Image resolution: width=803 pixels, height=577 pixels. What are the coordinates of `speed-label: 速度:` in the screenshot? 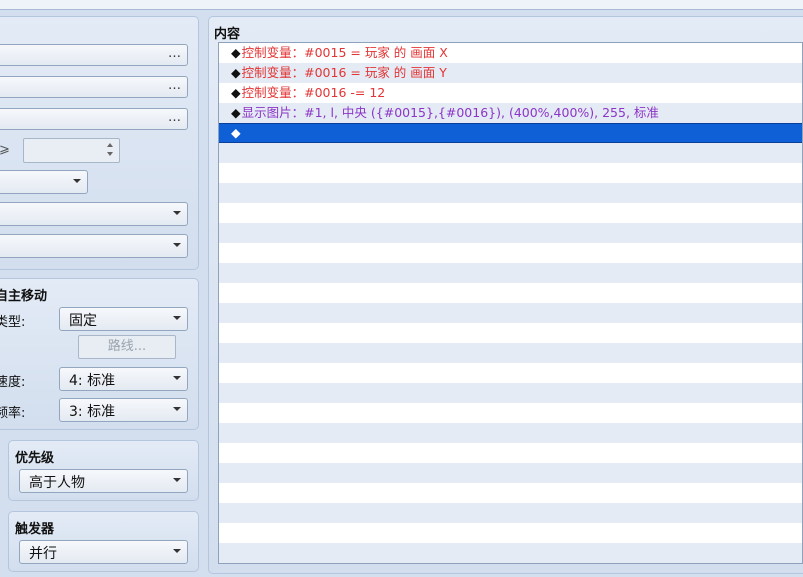 It's located at (13, 382).